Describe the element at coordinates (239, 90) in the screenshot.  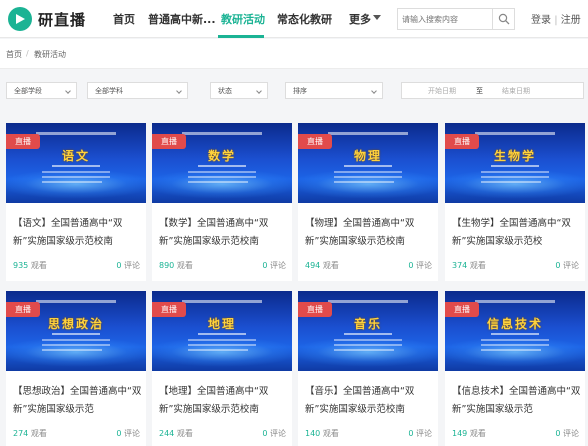
I see `status-filter-select: 状态` at that location.